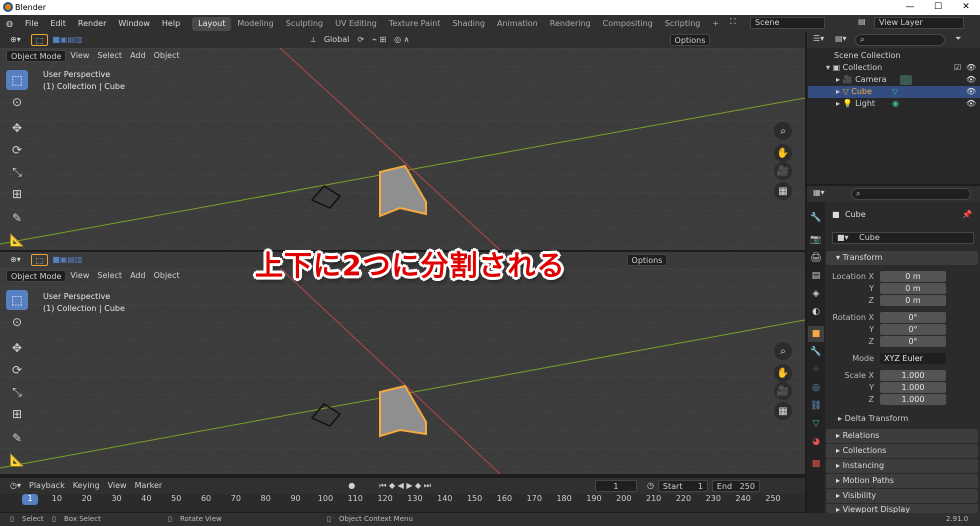 The image size is (980, 526). I want to click on scale-tool-icon-2: ⤡, so click(17, 392).